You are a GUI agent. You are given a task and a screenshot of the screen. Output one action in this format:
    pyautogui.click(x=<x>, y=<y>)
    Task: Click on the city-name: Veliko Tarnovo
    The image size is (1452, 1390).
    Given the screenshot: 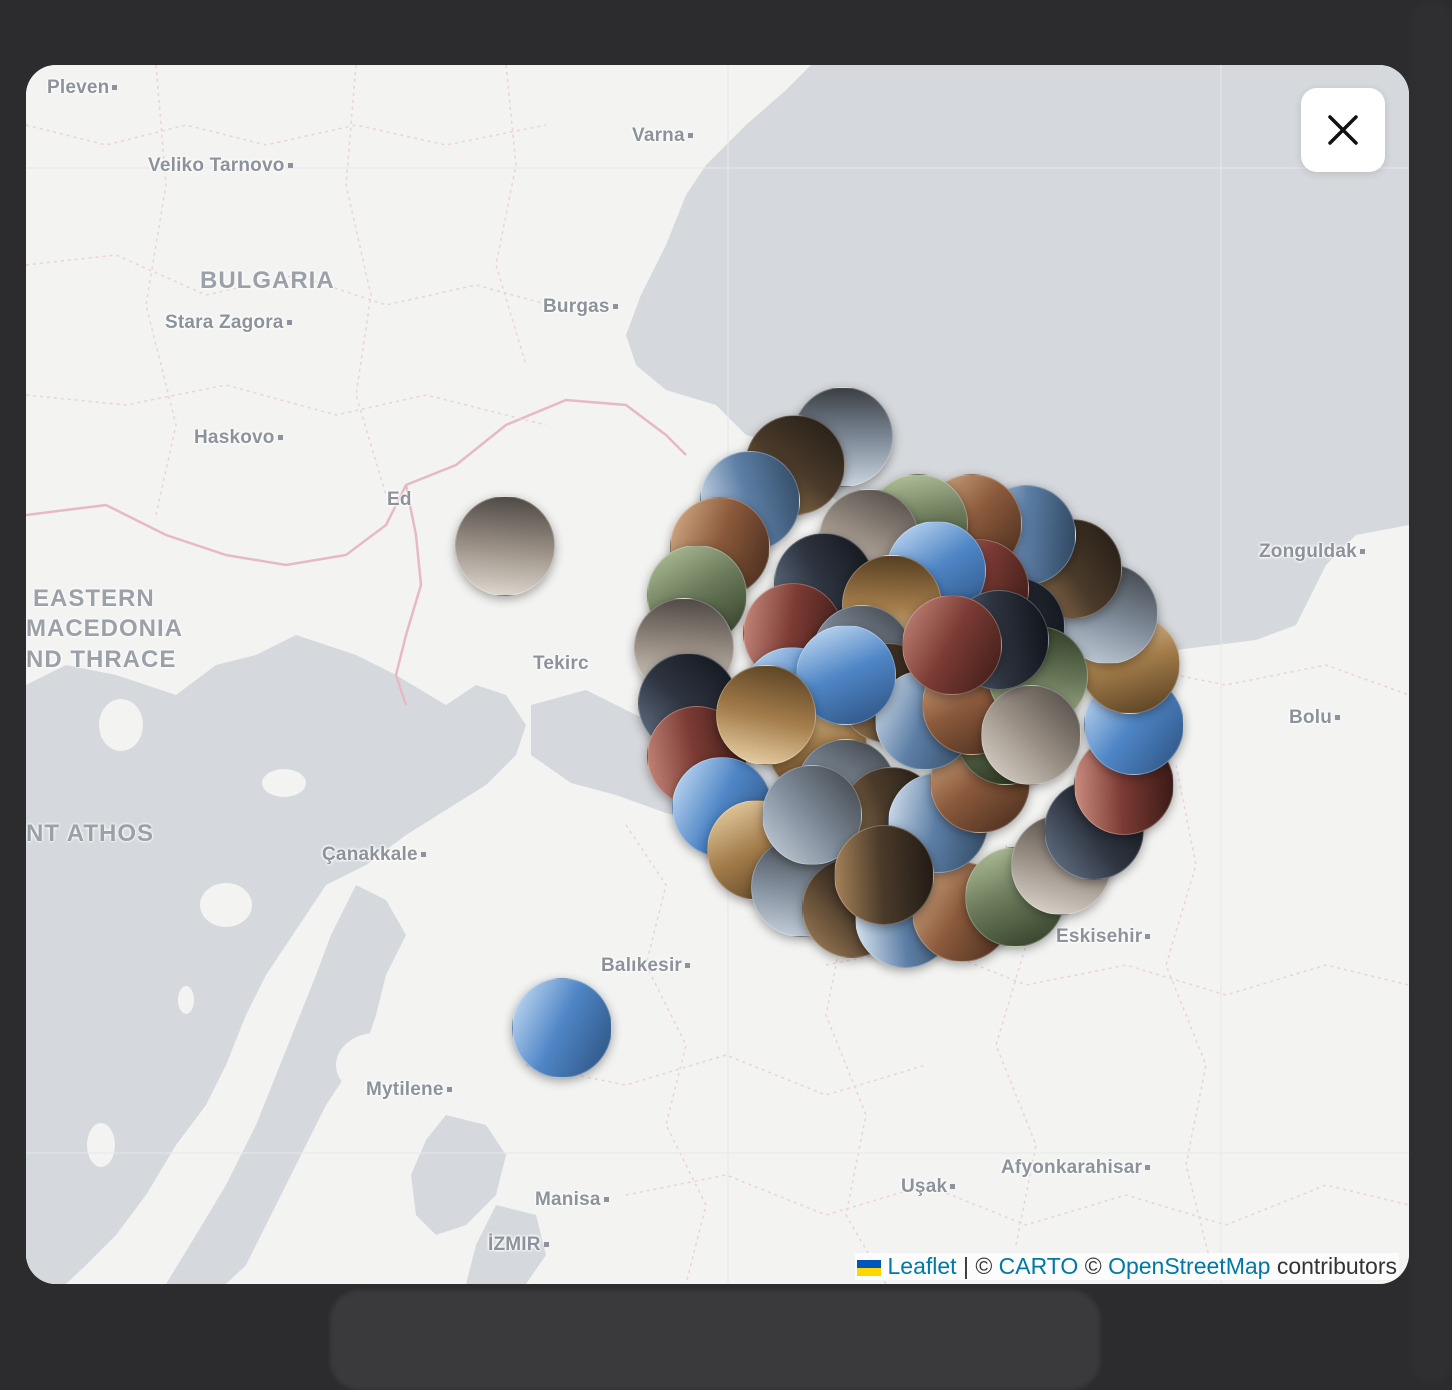 What is the action you would take?
    pyautogui.click(x=216, y=165)
    